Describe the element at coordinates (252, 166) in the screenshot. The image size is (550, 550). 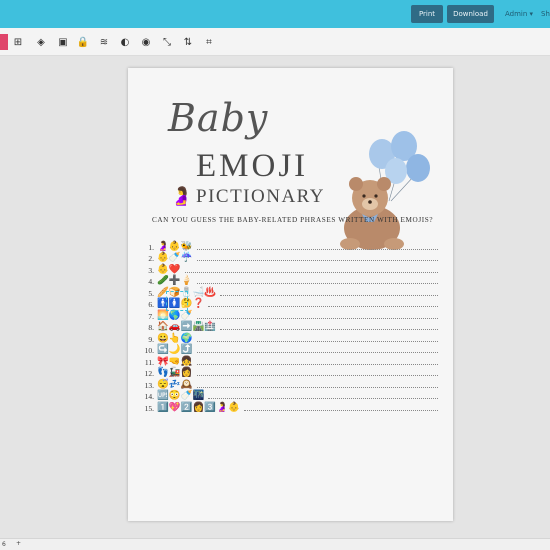
I see `title-emoji: EMOJI` at that location.